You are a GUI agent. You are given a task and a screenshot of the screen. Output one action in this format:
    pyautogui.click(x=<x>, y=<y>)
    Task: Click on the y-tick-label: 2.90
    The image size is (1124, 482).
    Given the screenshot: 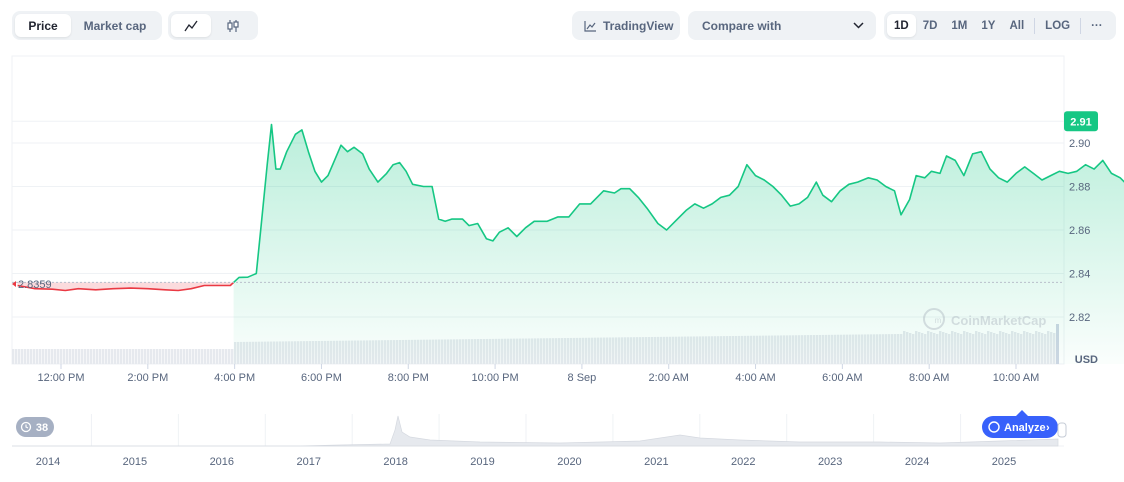 What is the action you would take?
    pyautogui.click(x=1079, y=144)
    